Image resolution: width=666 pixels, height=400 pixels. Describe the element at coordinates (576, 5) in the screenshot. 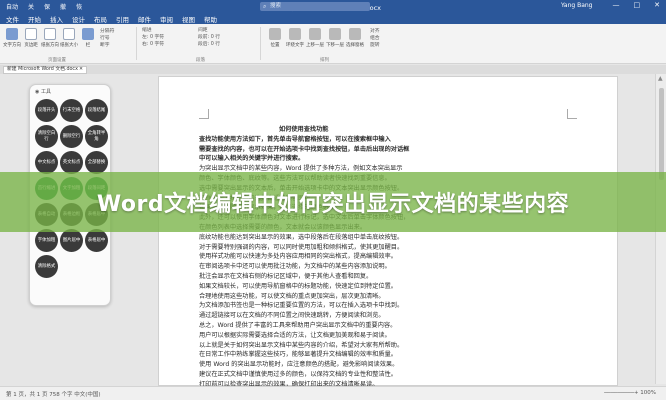

I see `user-name: Yang Bang` at that location.